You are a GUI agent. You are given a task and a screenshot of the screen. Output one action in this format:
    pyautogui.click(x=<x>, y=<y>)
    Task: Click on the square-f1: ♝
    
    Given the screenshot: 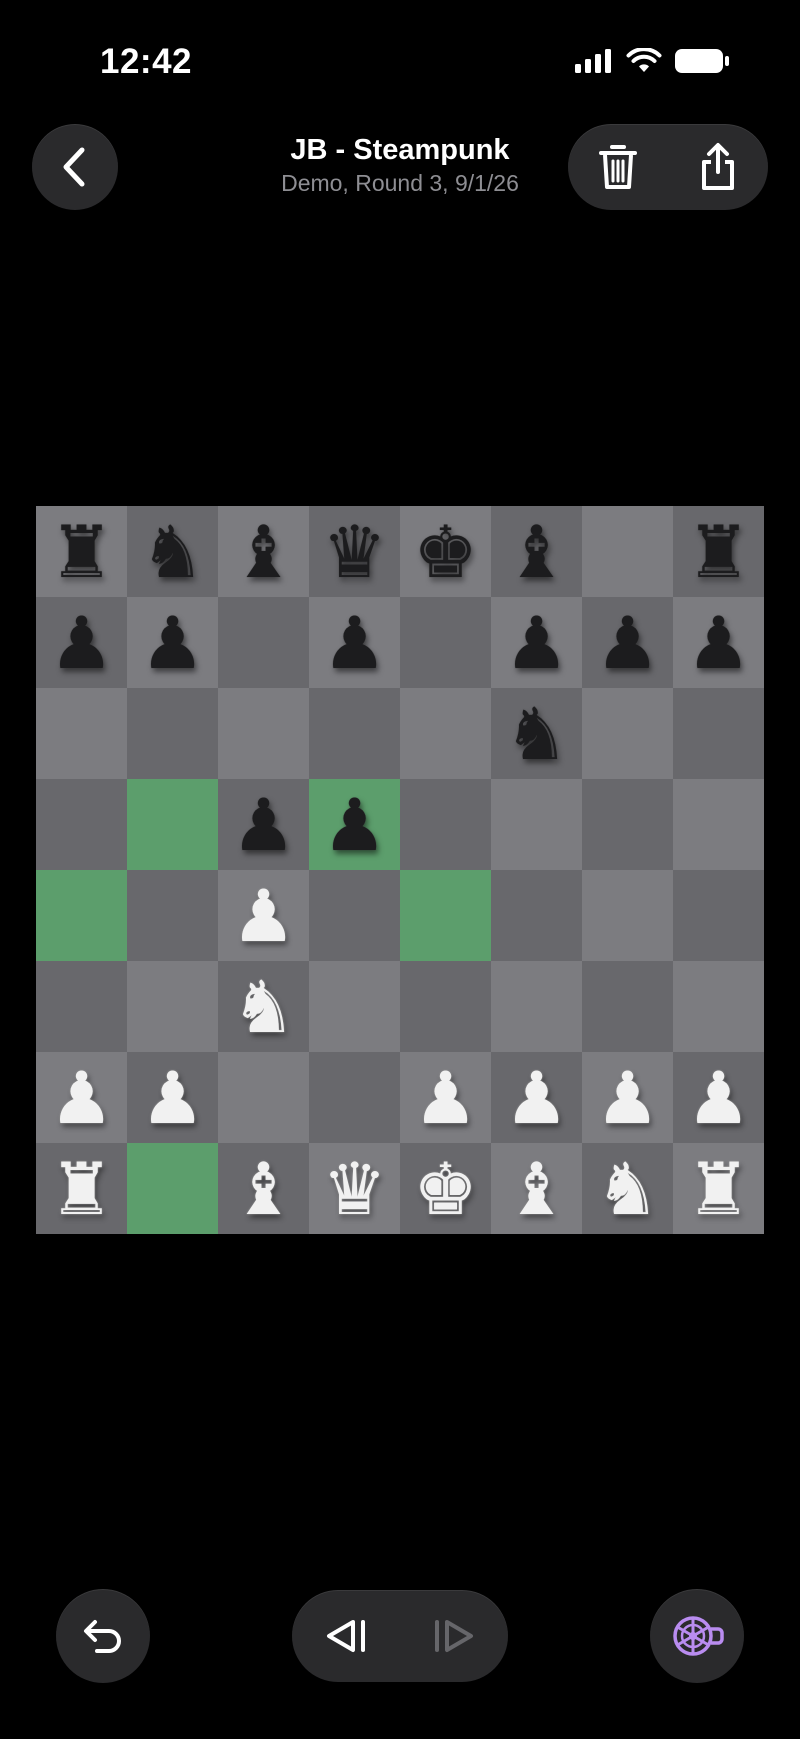 What is the action you would take?
    pyautogui.click(x=536, y=1188)
    